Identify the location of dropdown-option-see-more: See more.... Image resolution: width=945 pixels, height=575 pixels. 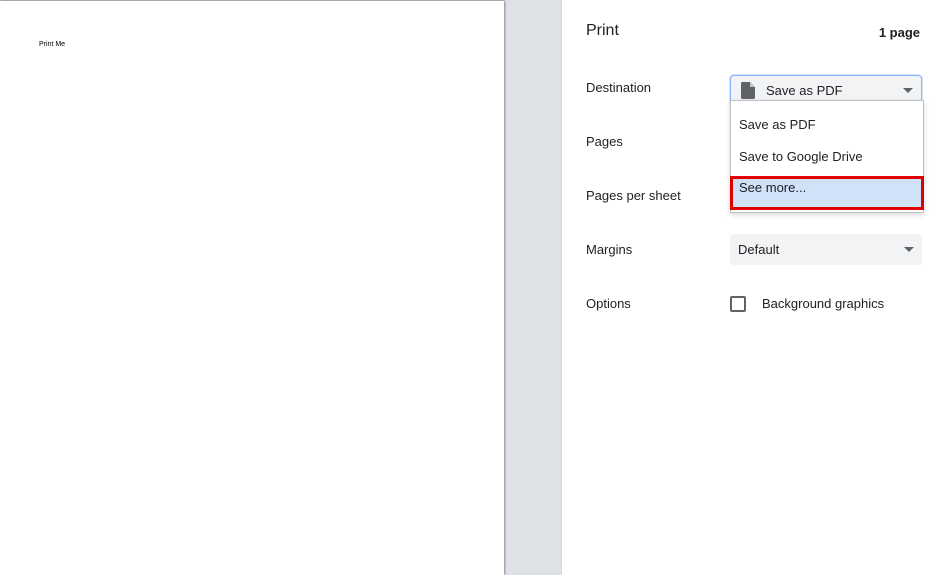
(827, 193).